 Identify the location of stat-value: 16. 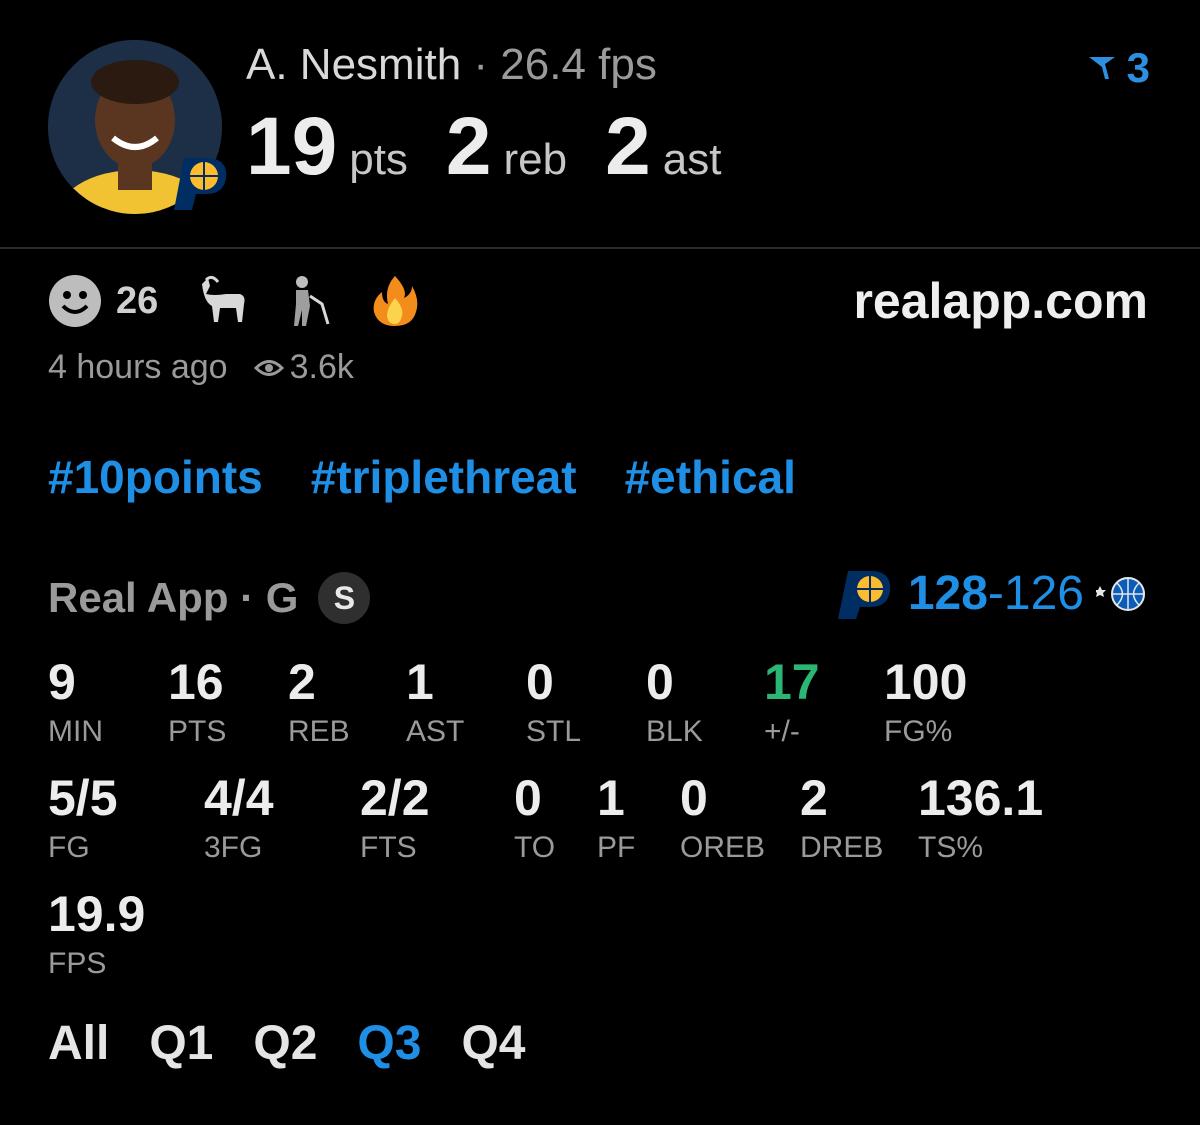
(196, 682).